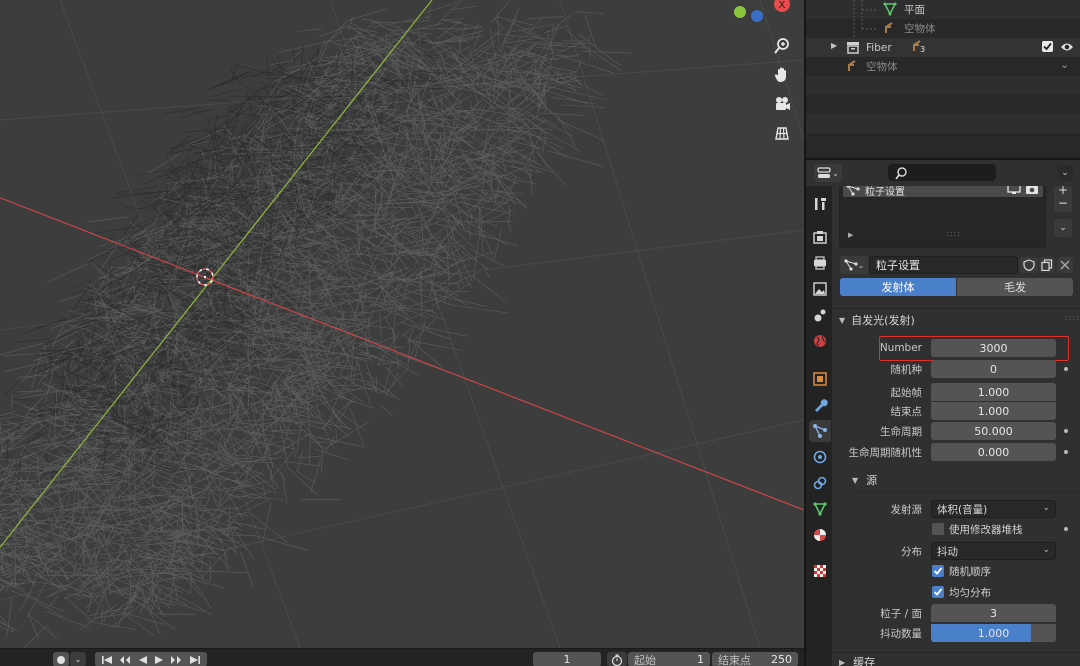 The width and height of the screenshot is (1080, 666). What do you see at coordinates (883, 320) in the screenshot?
I see `panel-emission-title: 自发光(发射)` at bounding box center [883, 320].